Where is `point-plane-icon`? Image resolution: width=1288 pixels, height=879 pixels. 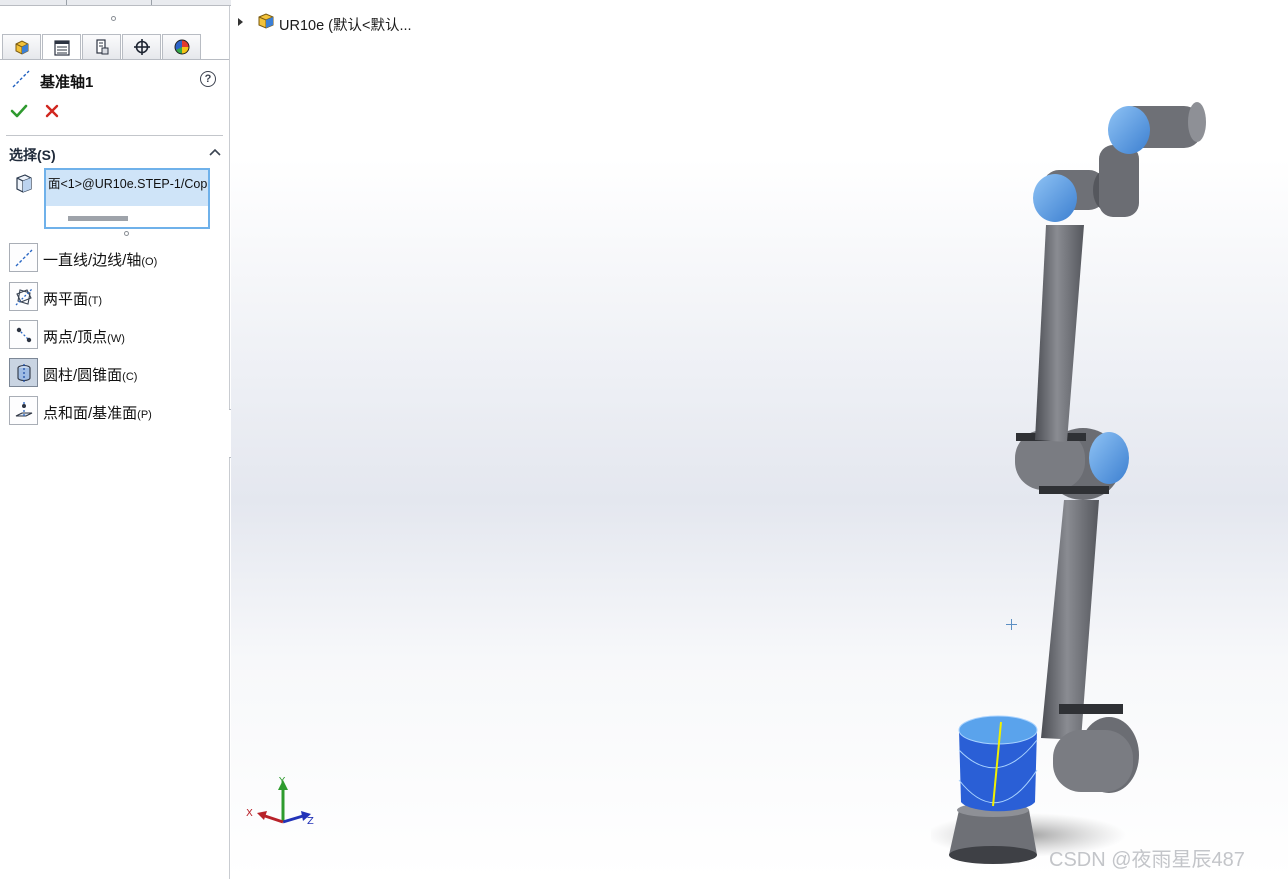 point-plane-icon is located at coordinates (23, 409).